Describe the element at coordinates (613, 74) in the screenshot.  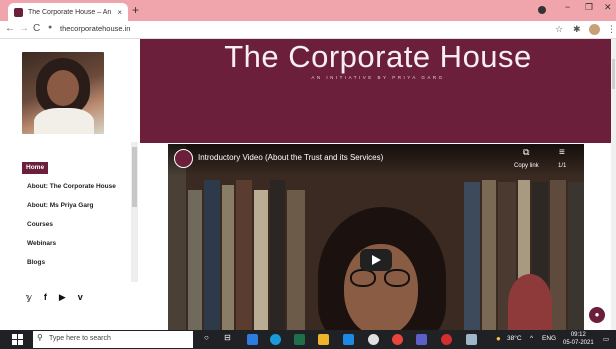
I see `page-scroll-thumb` at that location.